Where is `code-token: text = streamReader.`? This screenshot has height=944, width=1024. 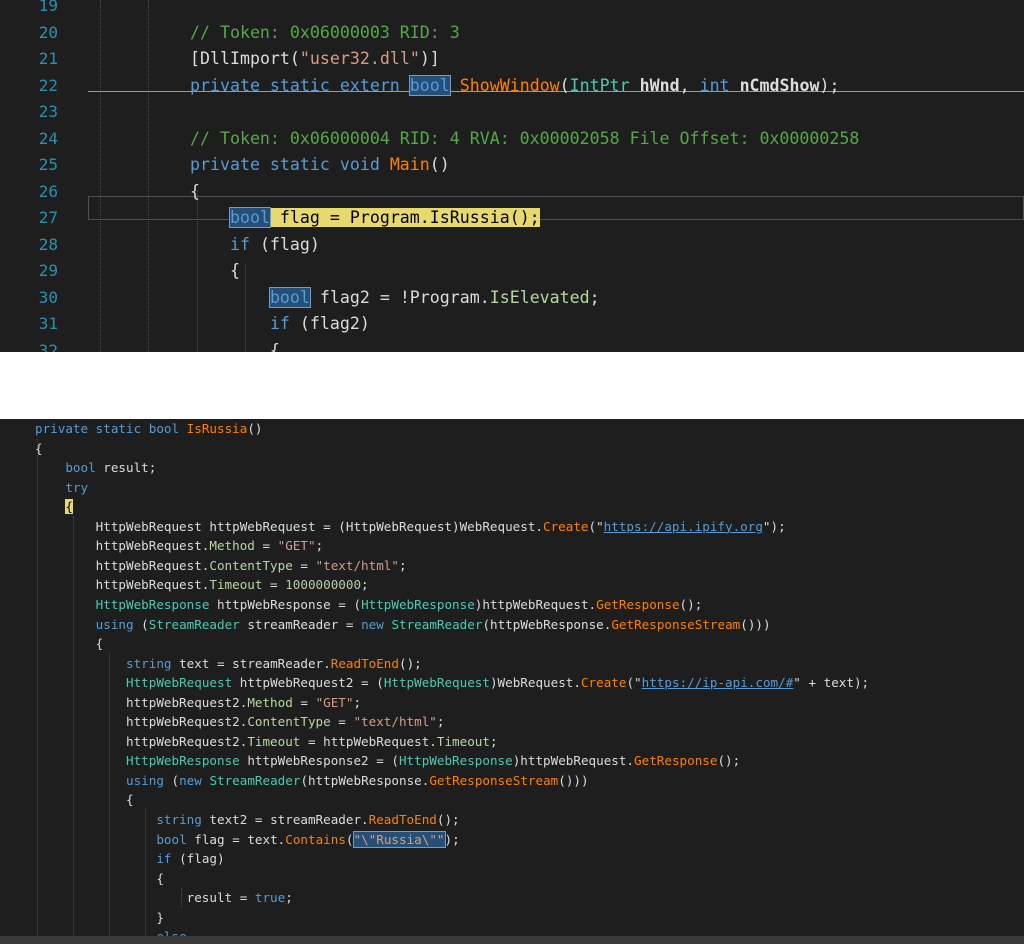
code-token: text = streamReader. is located at coordinates (251, 663).